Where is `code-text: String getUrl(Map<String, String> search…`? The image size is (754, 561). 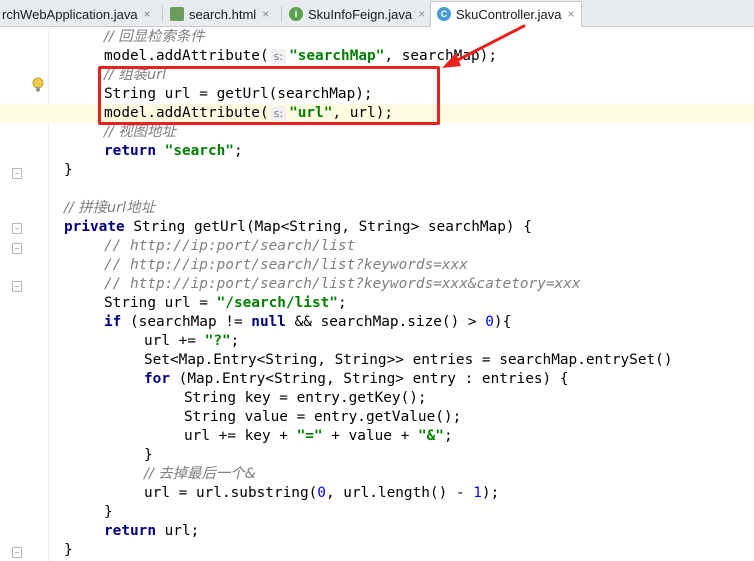 code-text: String getUrl(Map<String, String> search… is located at coordinates (328, 227).